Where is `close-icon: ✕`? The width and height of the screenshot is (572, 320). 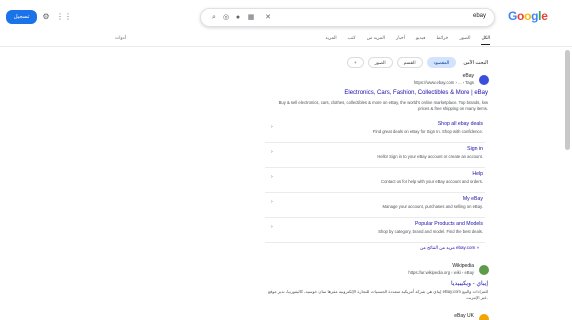
close-icon: ✕ is located at coordinates (268, 18).